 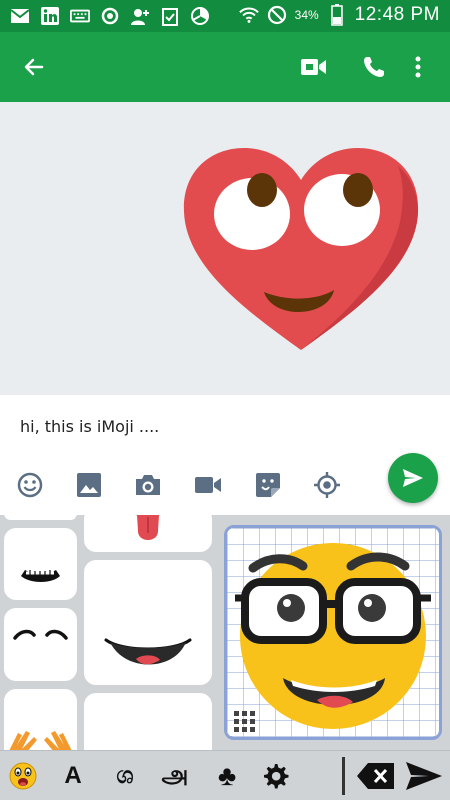 I want to click on symbols-keyboard: ♣, so click(x=227, y=776).